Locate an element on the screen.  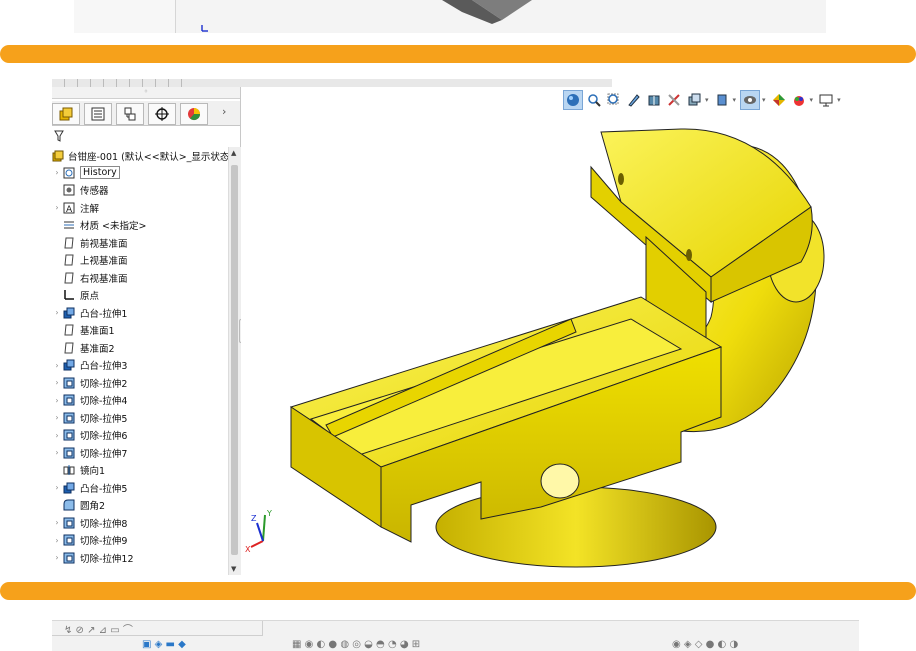
filter-icon is located at coordinates (59, 136).